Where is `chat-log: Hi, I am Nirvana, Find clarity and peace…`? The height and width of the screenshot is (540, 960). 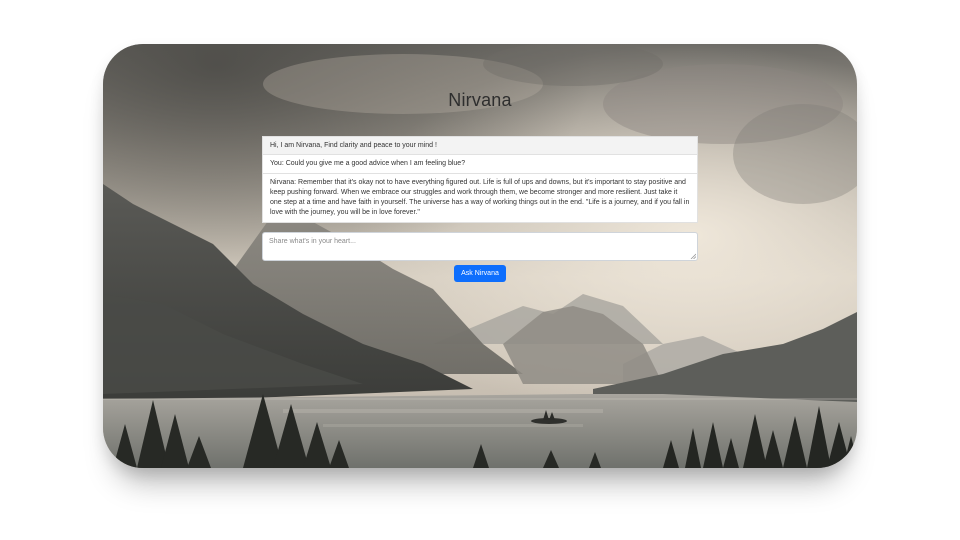
chat-log: Hi, I am Nirvana, Find clarity and peace… is located at coordinates (480, 179).